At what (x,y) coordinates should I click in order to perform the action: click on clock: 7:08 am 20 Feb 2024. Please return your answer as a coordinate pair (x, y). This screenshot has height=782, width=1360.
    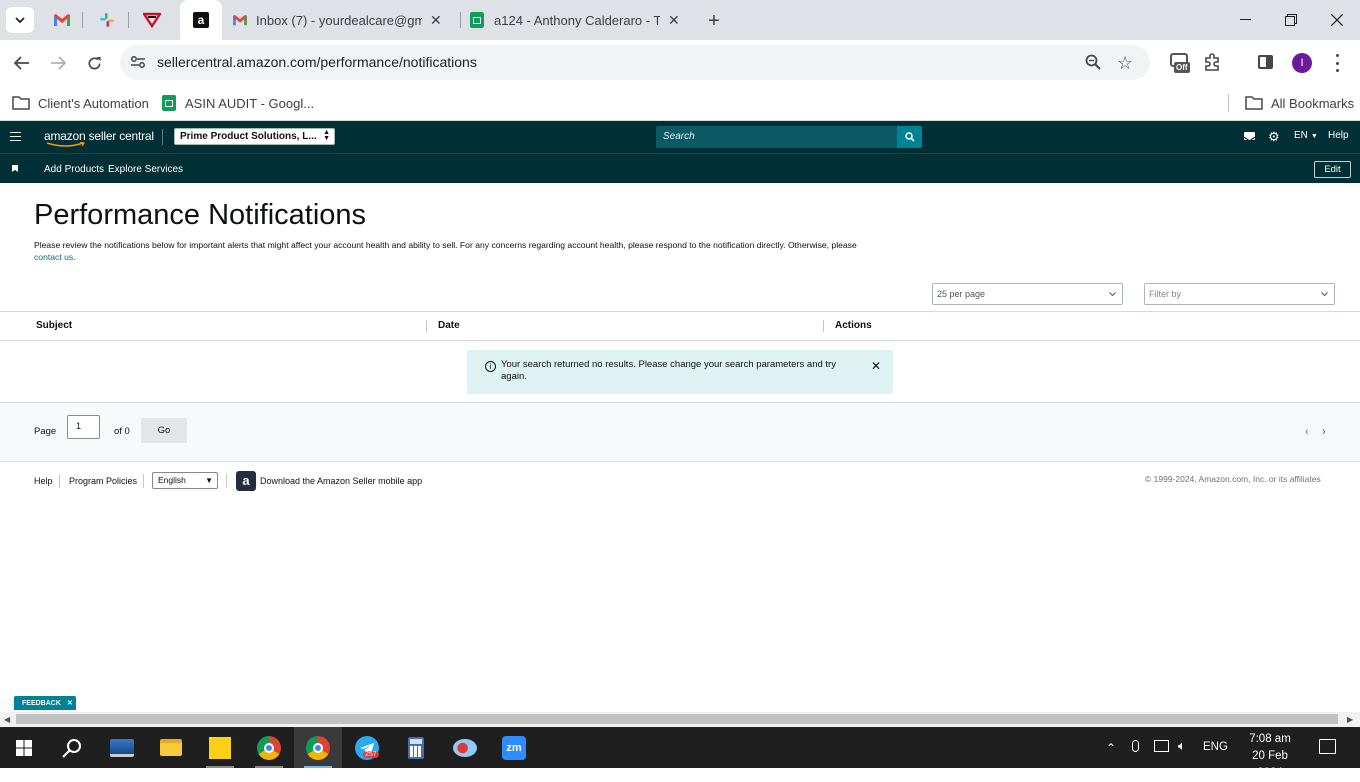
    Looking at the image, I should click on (1270, 756).